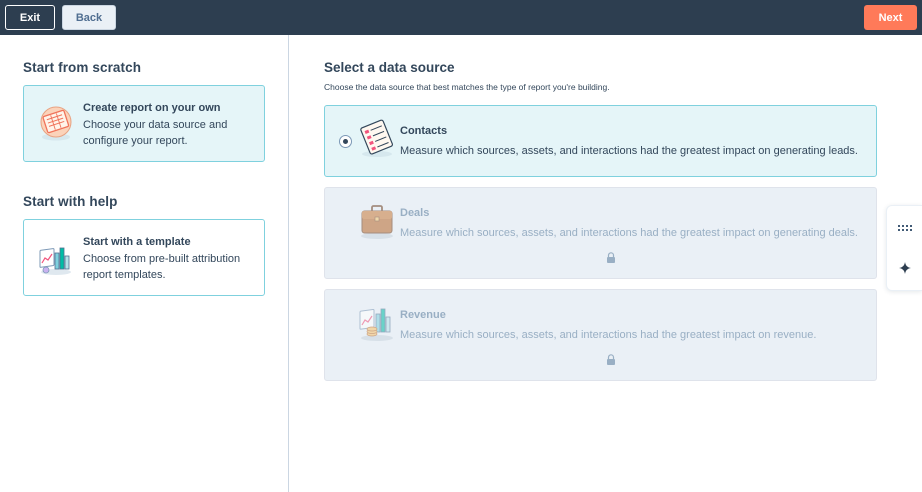 The image size is (922, 492). I want to click on source-title: Deals, so click(415, 213).